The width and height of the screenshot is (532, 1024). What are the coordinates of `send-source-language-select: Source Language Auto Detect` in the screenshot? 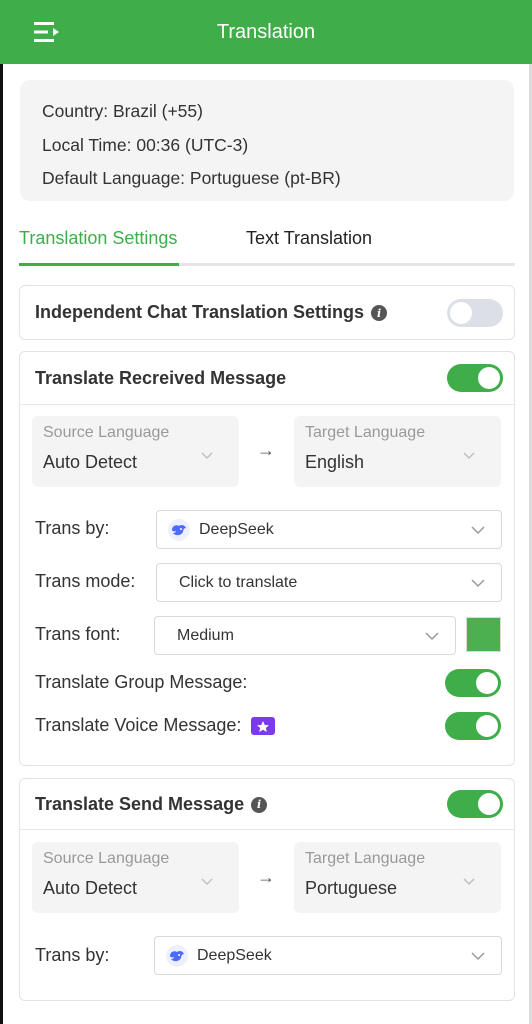 It's located at (135, 877).